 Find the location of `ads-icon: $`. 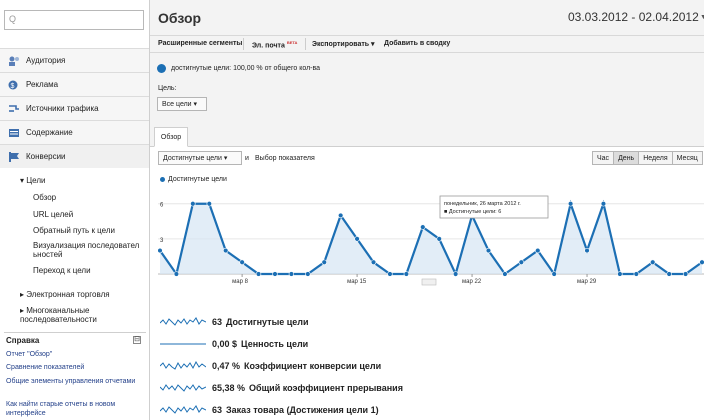

ads-icon: $ is located at coordinates (14, 85).